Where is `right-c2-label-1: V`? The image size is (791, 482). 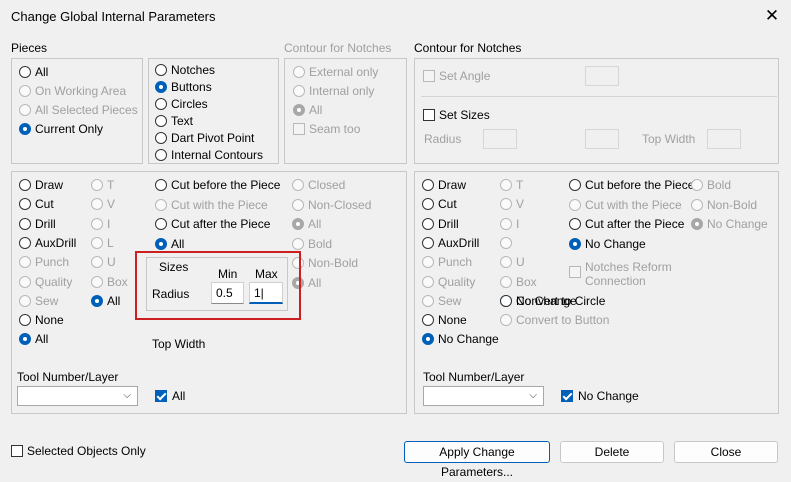 right-c2-label-1: V is located at coordinates (520, 204).